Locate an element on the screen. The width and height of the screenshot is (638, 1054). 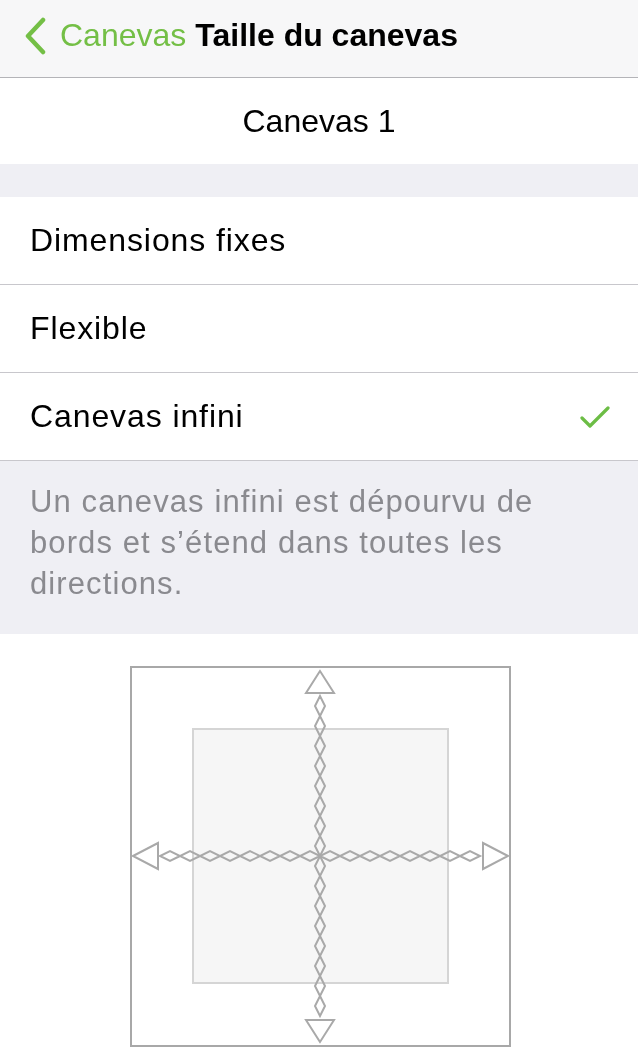
canvas-name: Canevas 1 is located at coordinates (319, 121).